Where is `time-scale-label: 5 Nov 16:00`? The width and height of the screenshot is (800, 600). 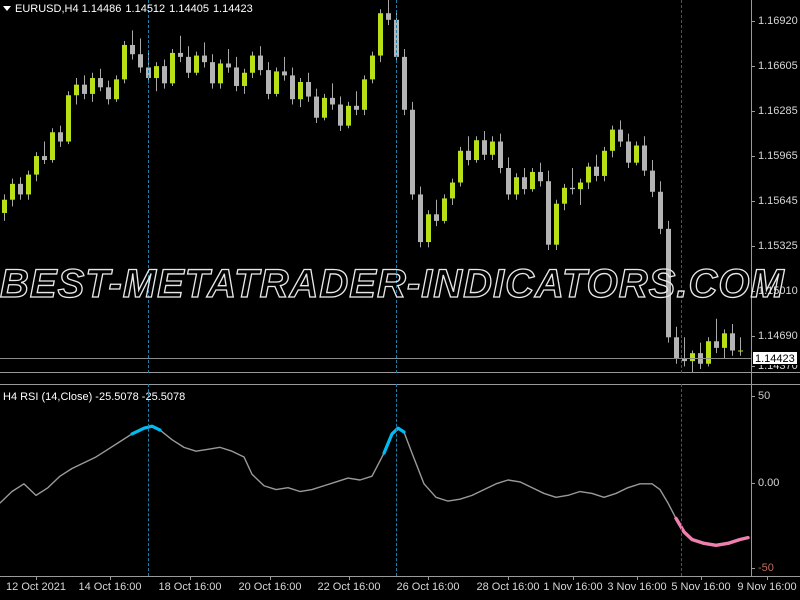
time-scale-label: 5 Nov 16:00 is located at coordinates (701, 587).